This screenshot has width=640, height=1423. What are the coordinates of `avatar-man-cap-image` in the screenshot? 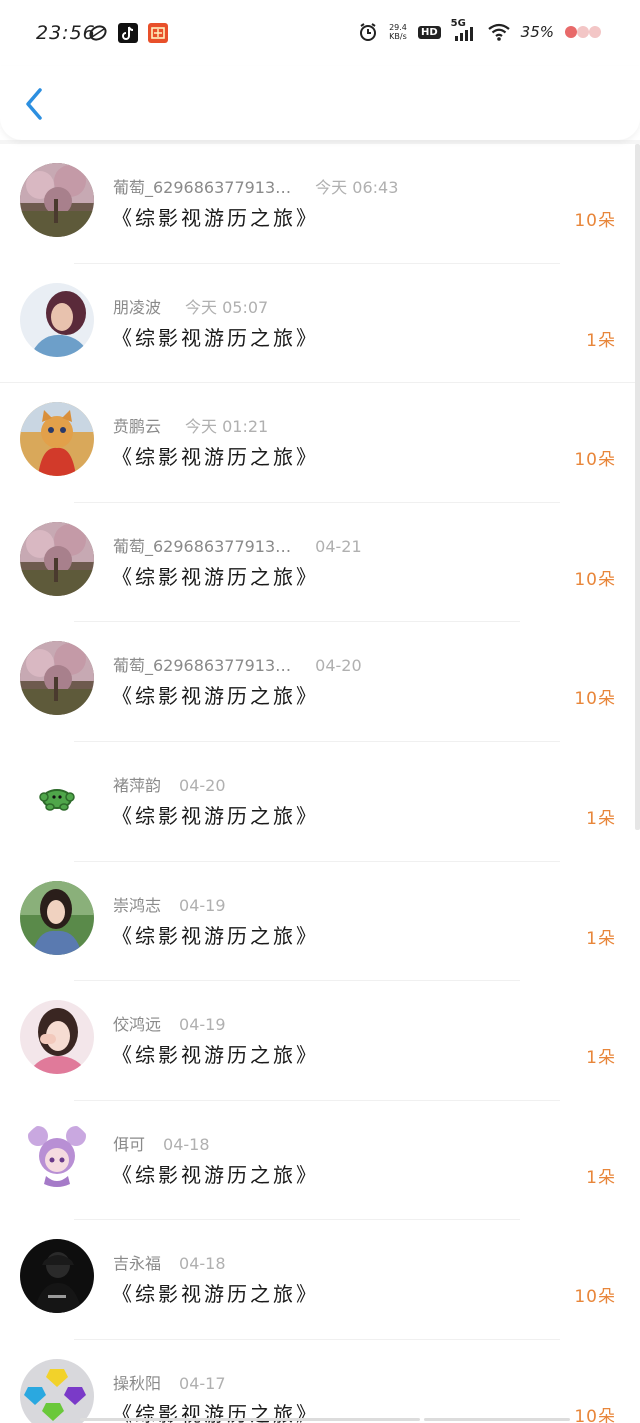 It's located at (57, 1276).